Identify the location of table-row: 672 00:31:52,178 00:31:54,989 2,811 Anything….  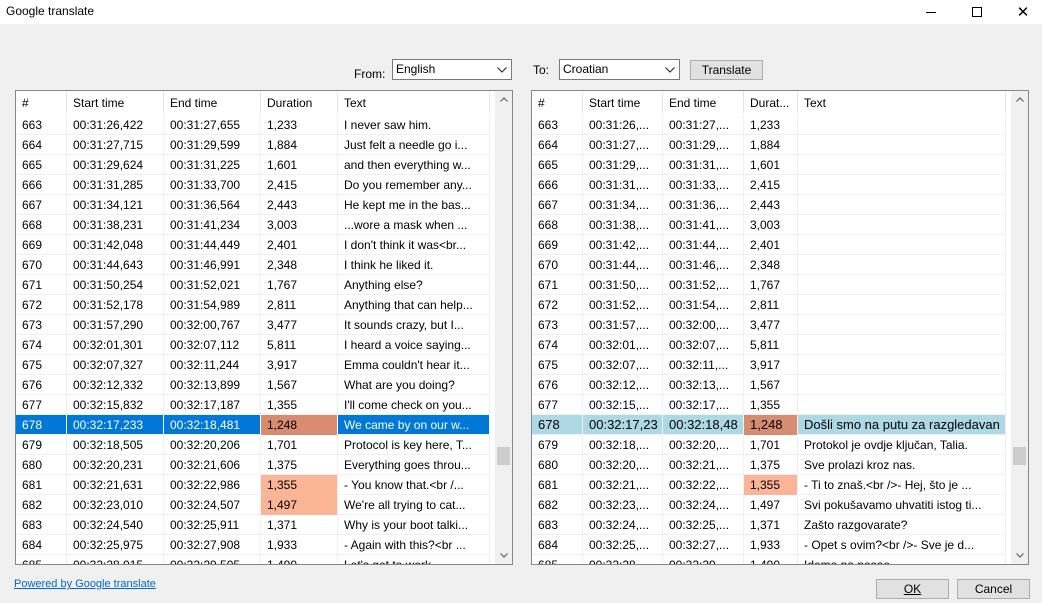
(253, 305).